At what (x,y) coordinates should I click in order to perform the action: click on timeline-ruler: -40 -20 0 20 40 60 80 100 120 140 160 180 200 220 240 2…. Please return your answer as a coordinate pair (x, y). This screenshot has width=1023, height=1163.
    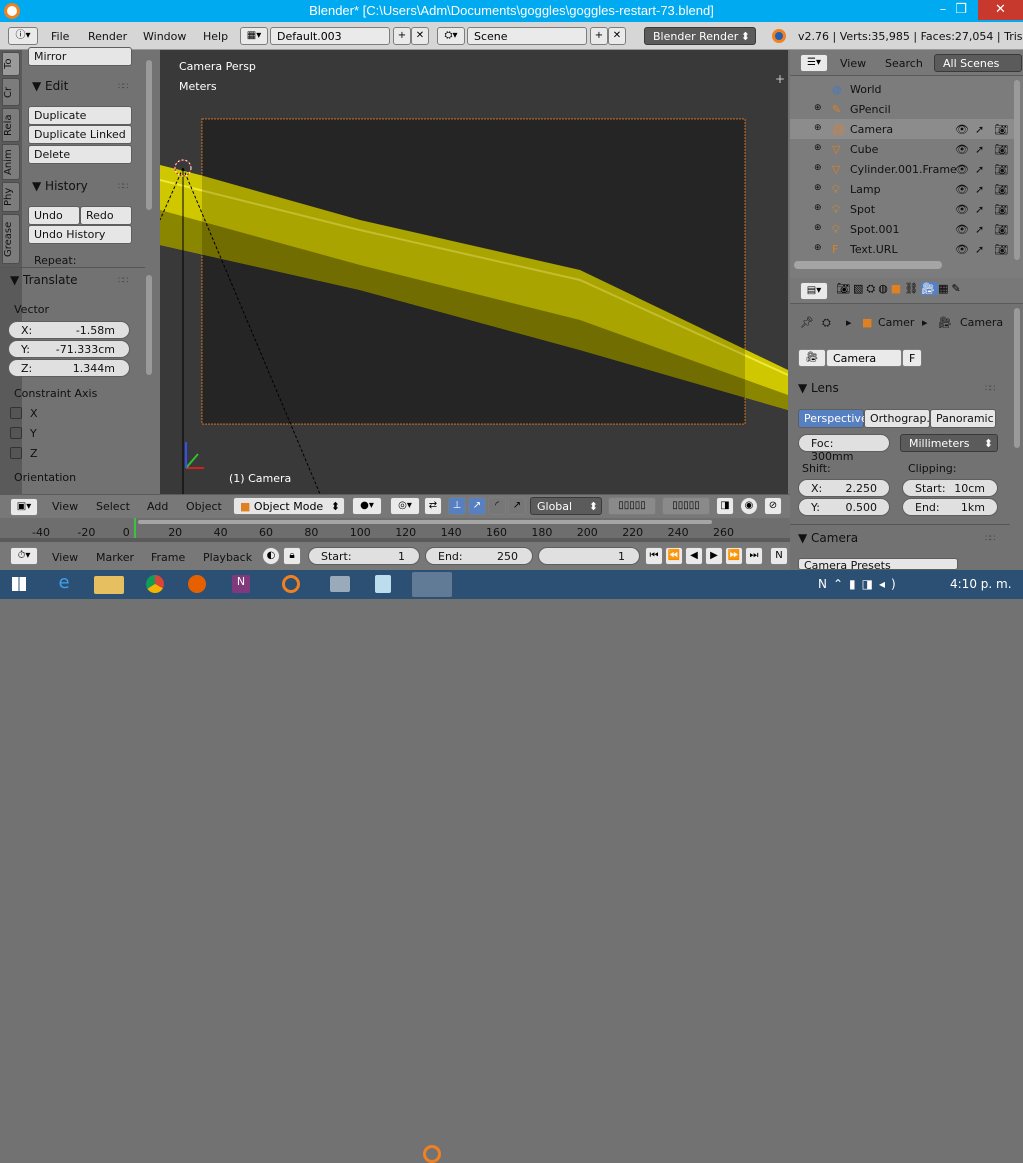
    Looking at the image, I should click on (395, 530).